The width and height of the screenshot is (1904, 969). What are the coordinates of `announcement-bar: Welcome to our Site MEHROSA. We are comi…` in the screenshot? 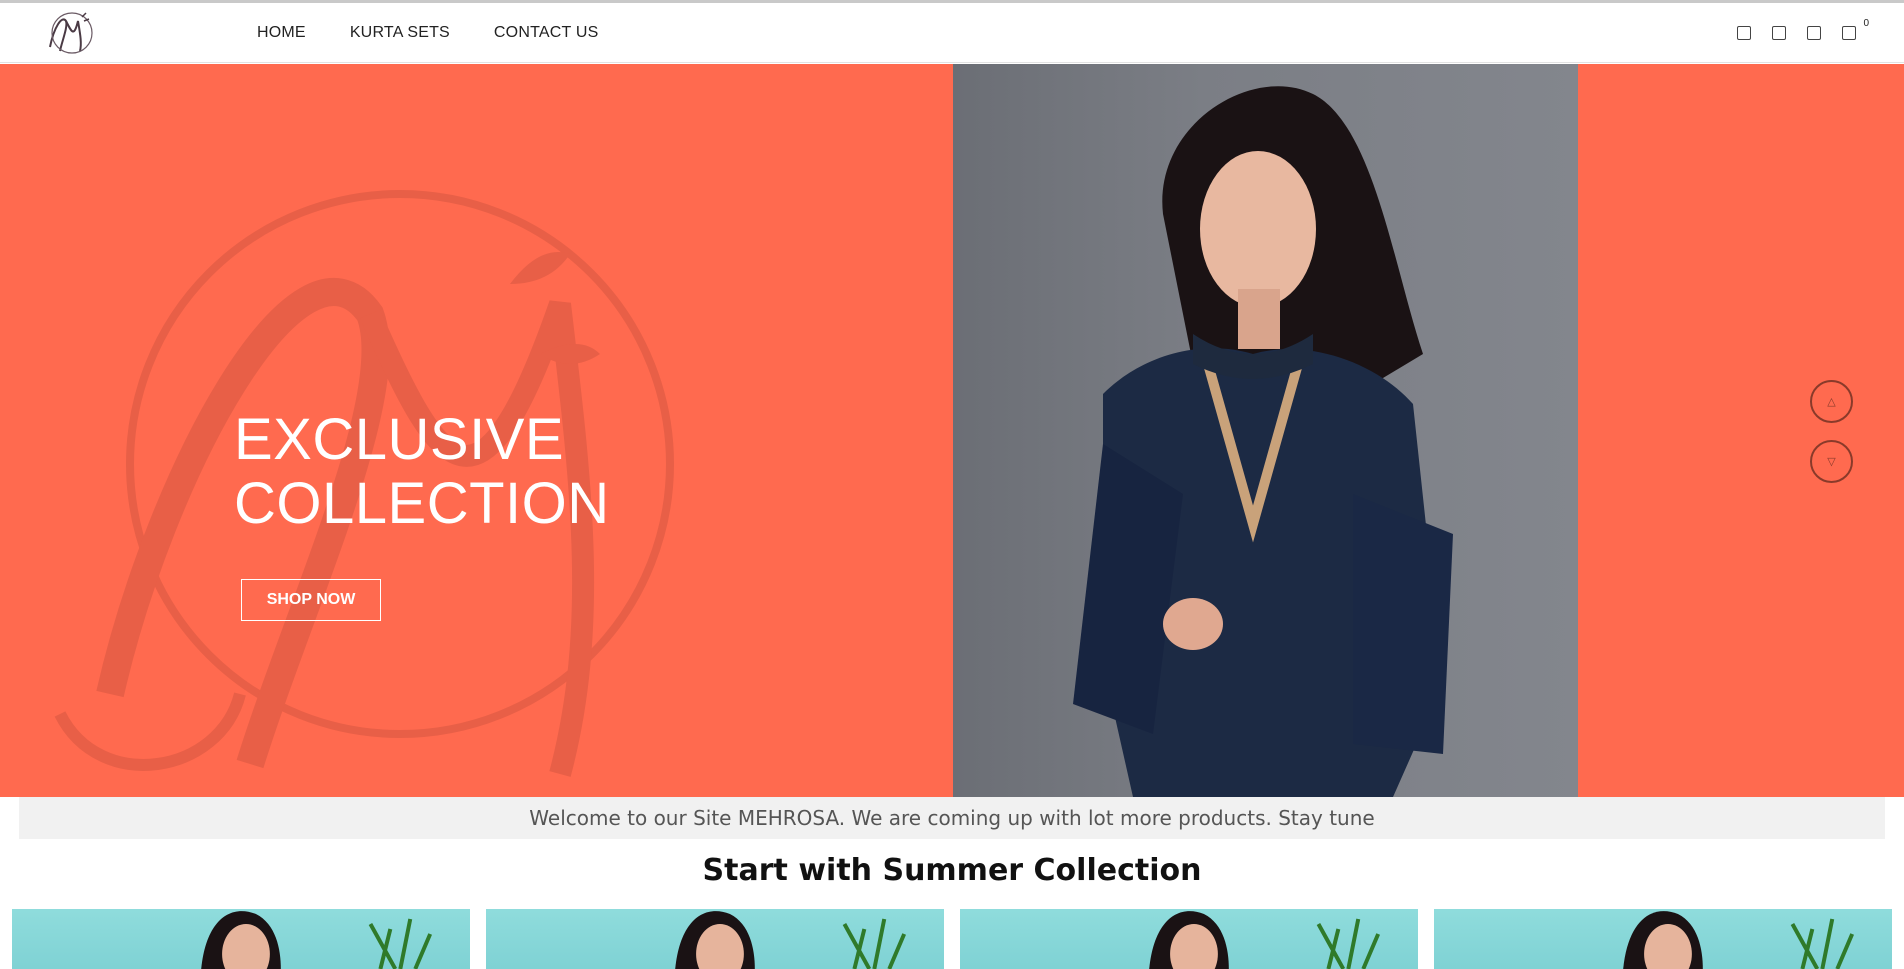 It's located at (952, 818).